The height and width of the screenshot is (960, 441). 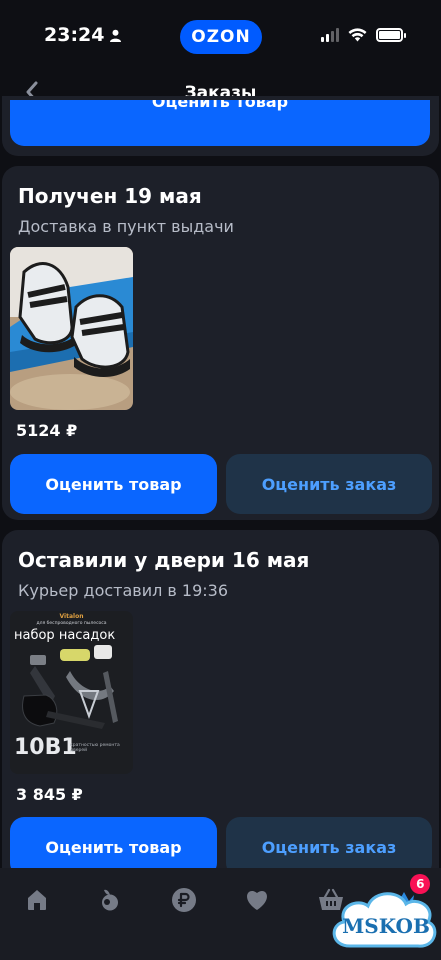 I want to click on order-status-title: Получен 19 мая, so click(x=110, y=196).